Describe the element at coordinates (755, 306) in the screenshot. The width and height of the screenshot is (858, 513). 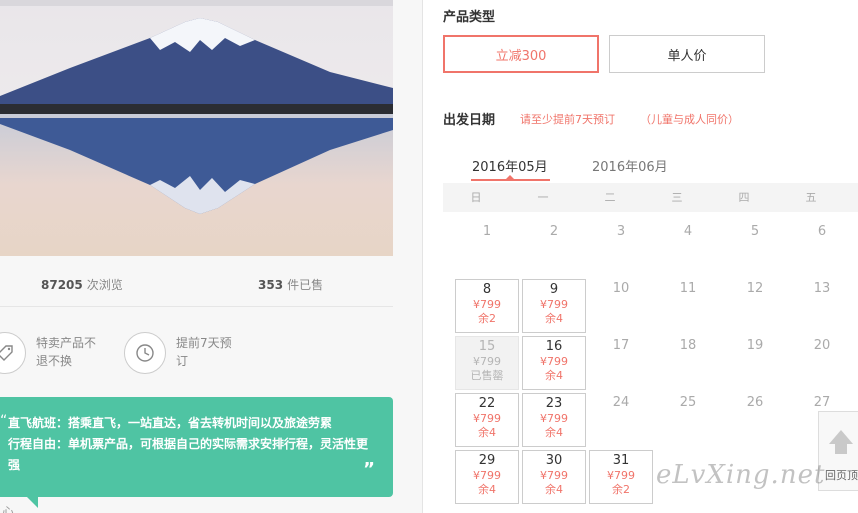
I see `calendar-day: 12` at that location.